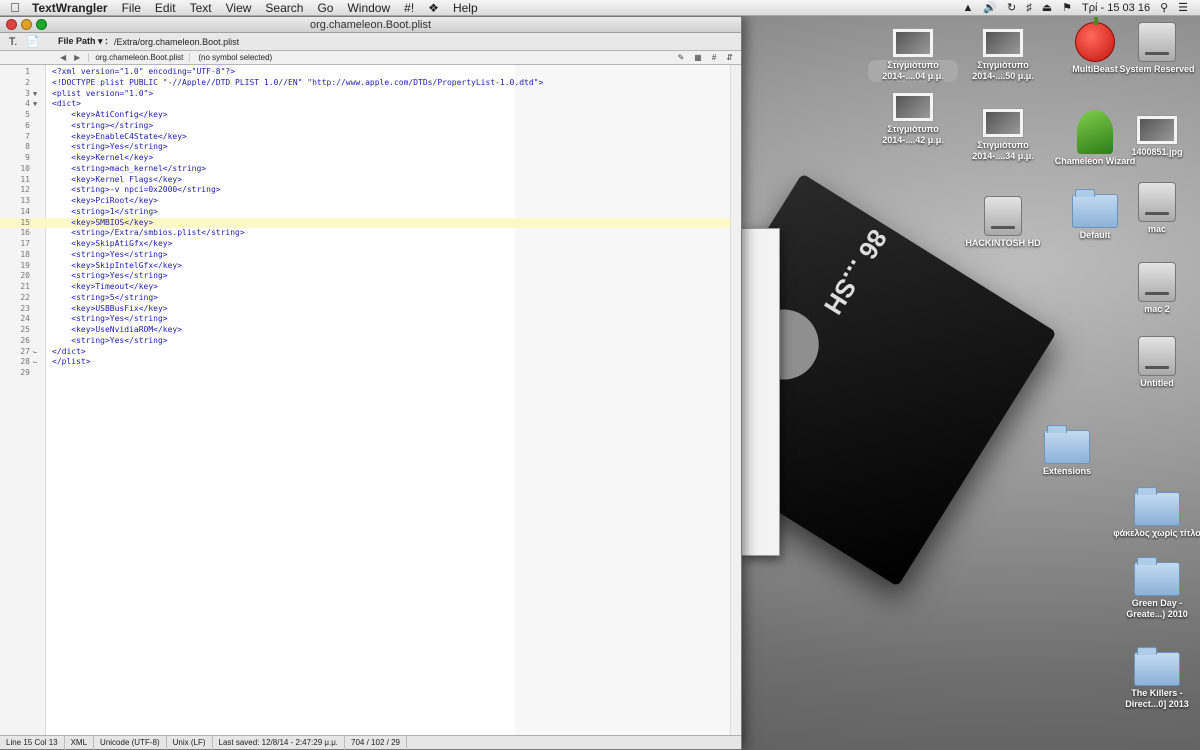  I want to click on code-line: 19 <key>SkipIntelGfx</key>, so click(365, 266).